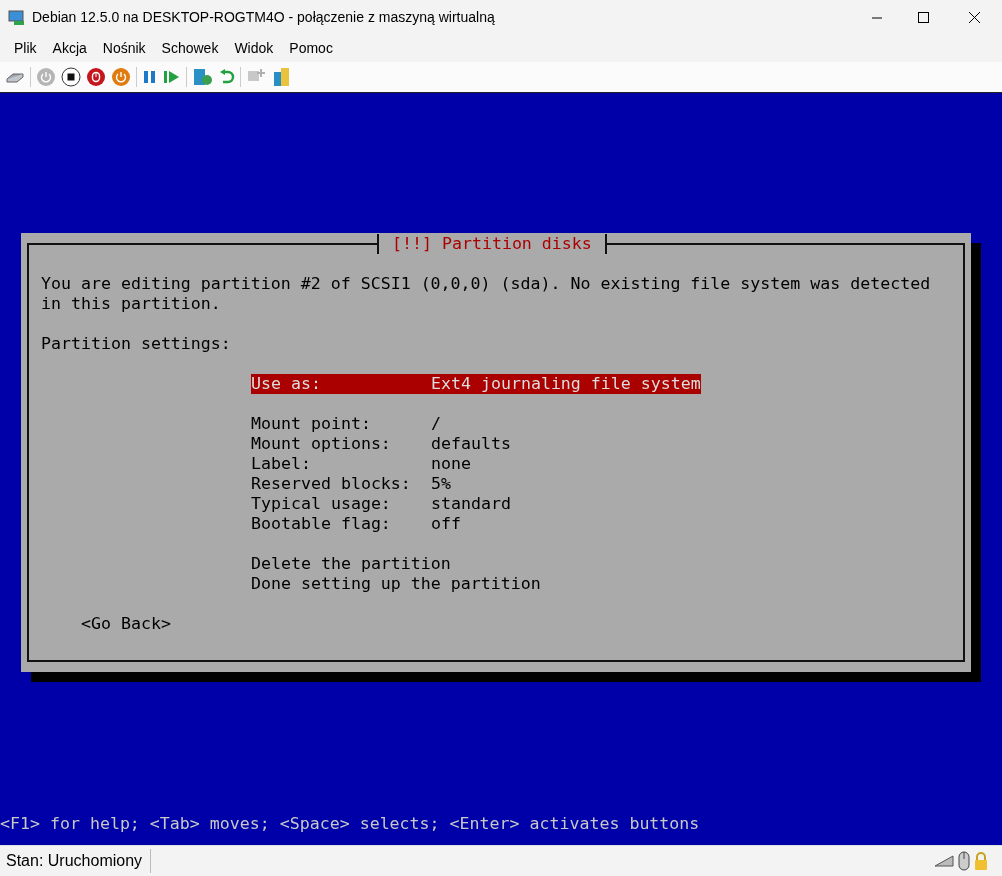 The height and width of the screenshot is (876, 1002). I want to click on menu-item: Nośnik, so click(124, 48).